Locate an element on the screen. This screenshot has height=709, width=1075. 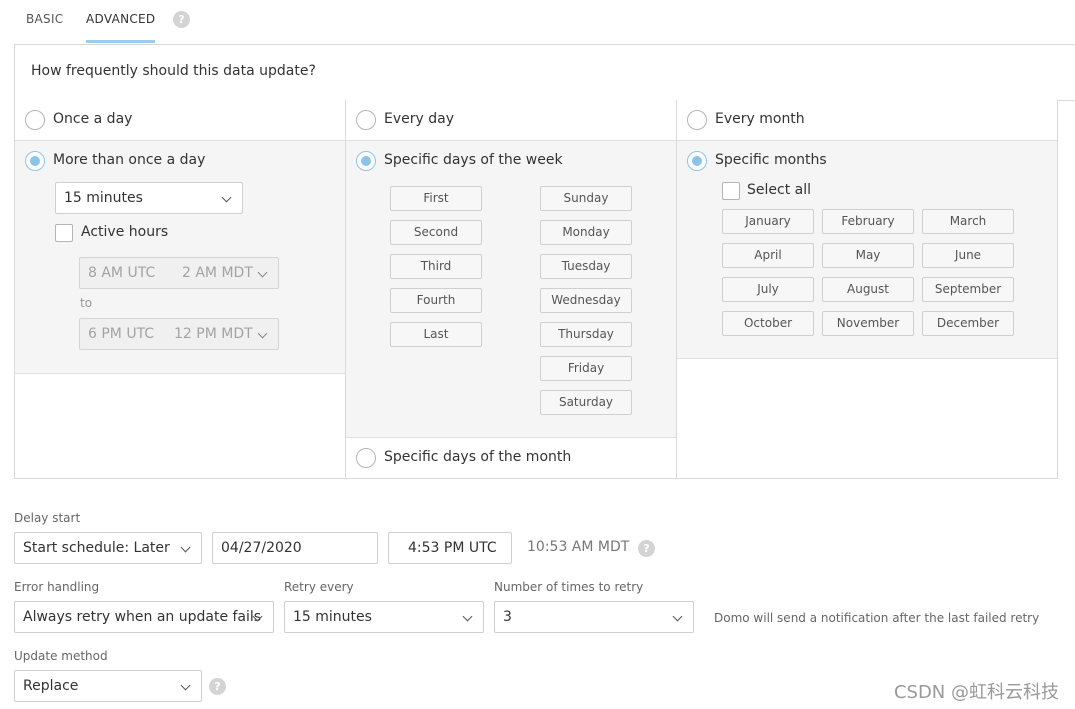
error-handling-select: Always retry when an update fails is located at coordinates (144, 617).